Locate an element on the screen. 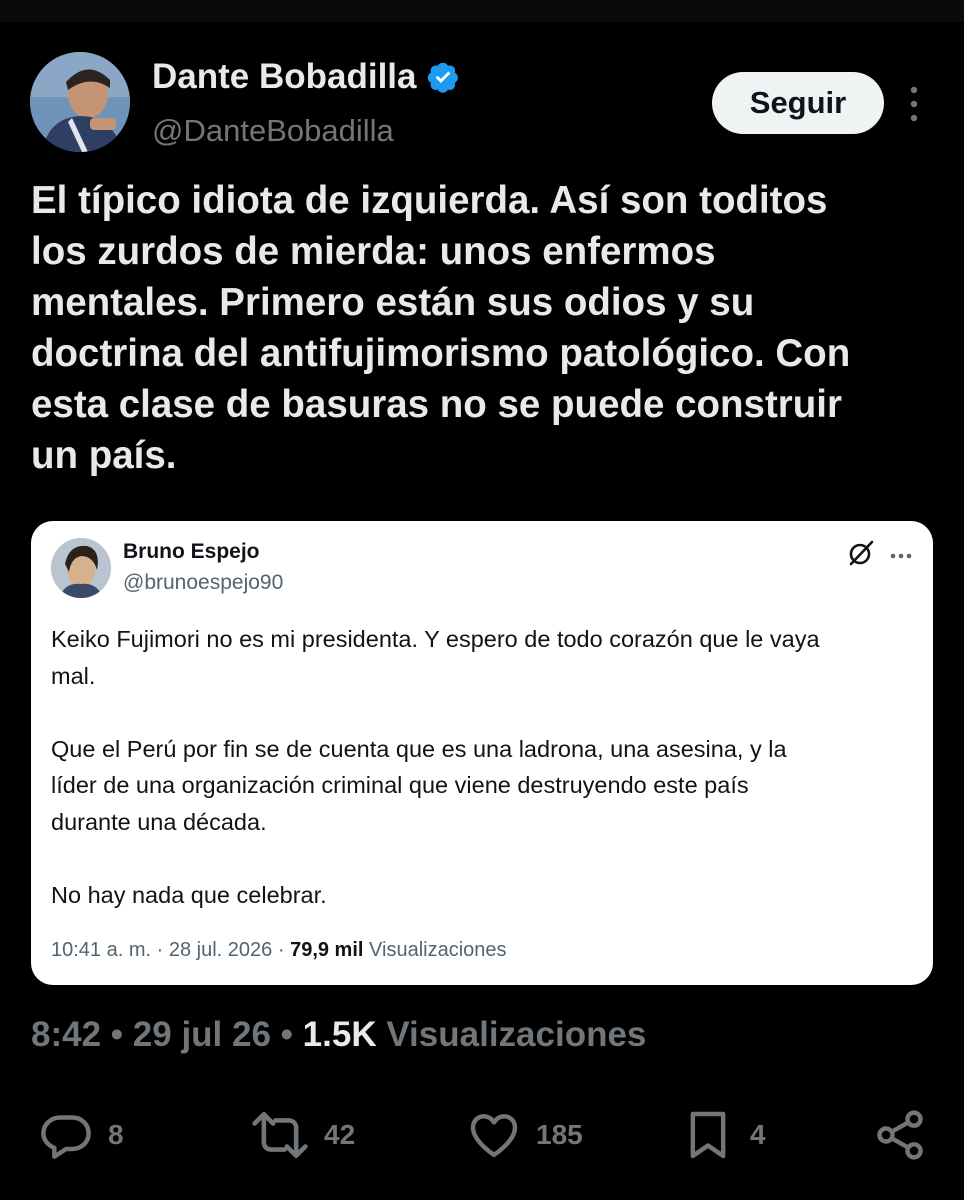  follow-button: Seguir is located at coordinates (798, 103).